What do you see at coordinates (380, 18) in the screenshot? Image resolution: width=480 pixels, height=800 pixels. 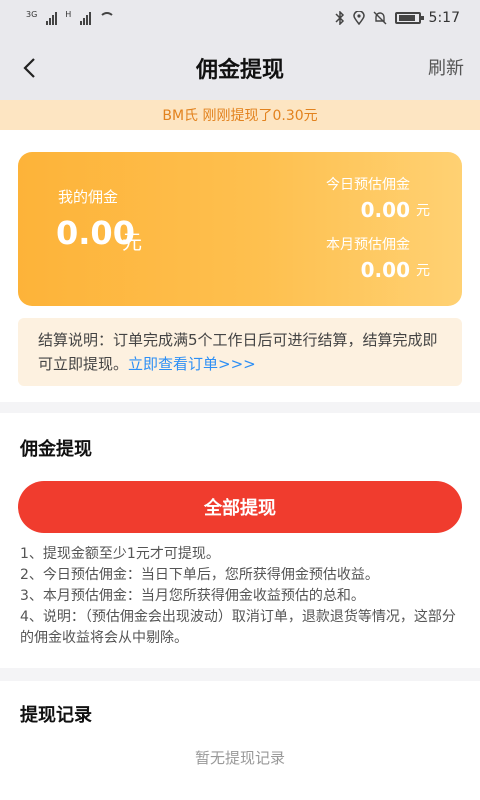 I see `mute-bell-icon` at bounding box center [380, 18].